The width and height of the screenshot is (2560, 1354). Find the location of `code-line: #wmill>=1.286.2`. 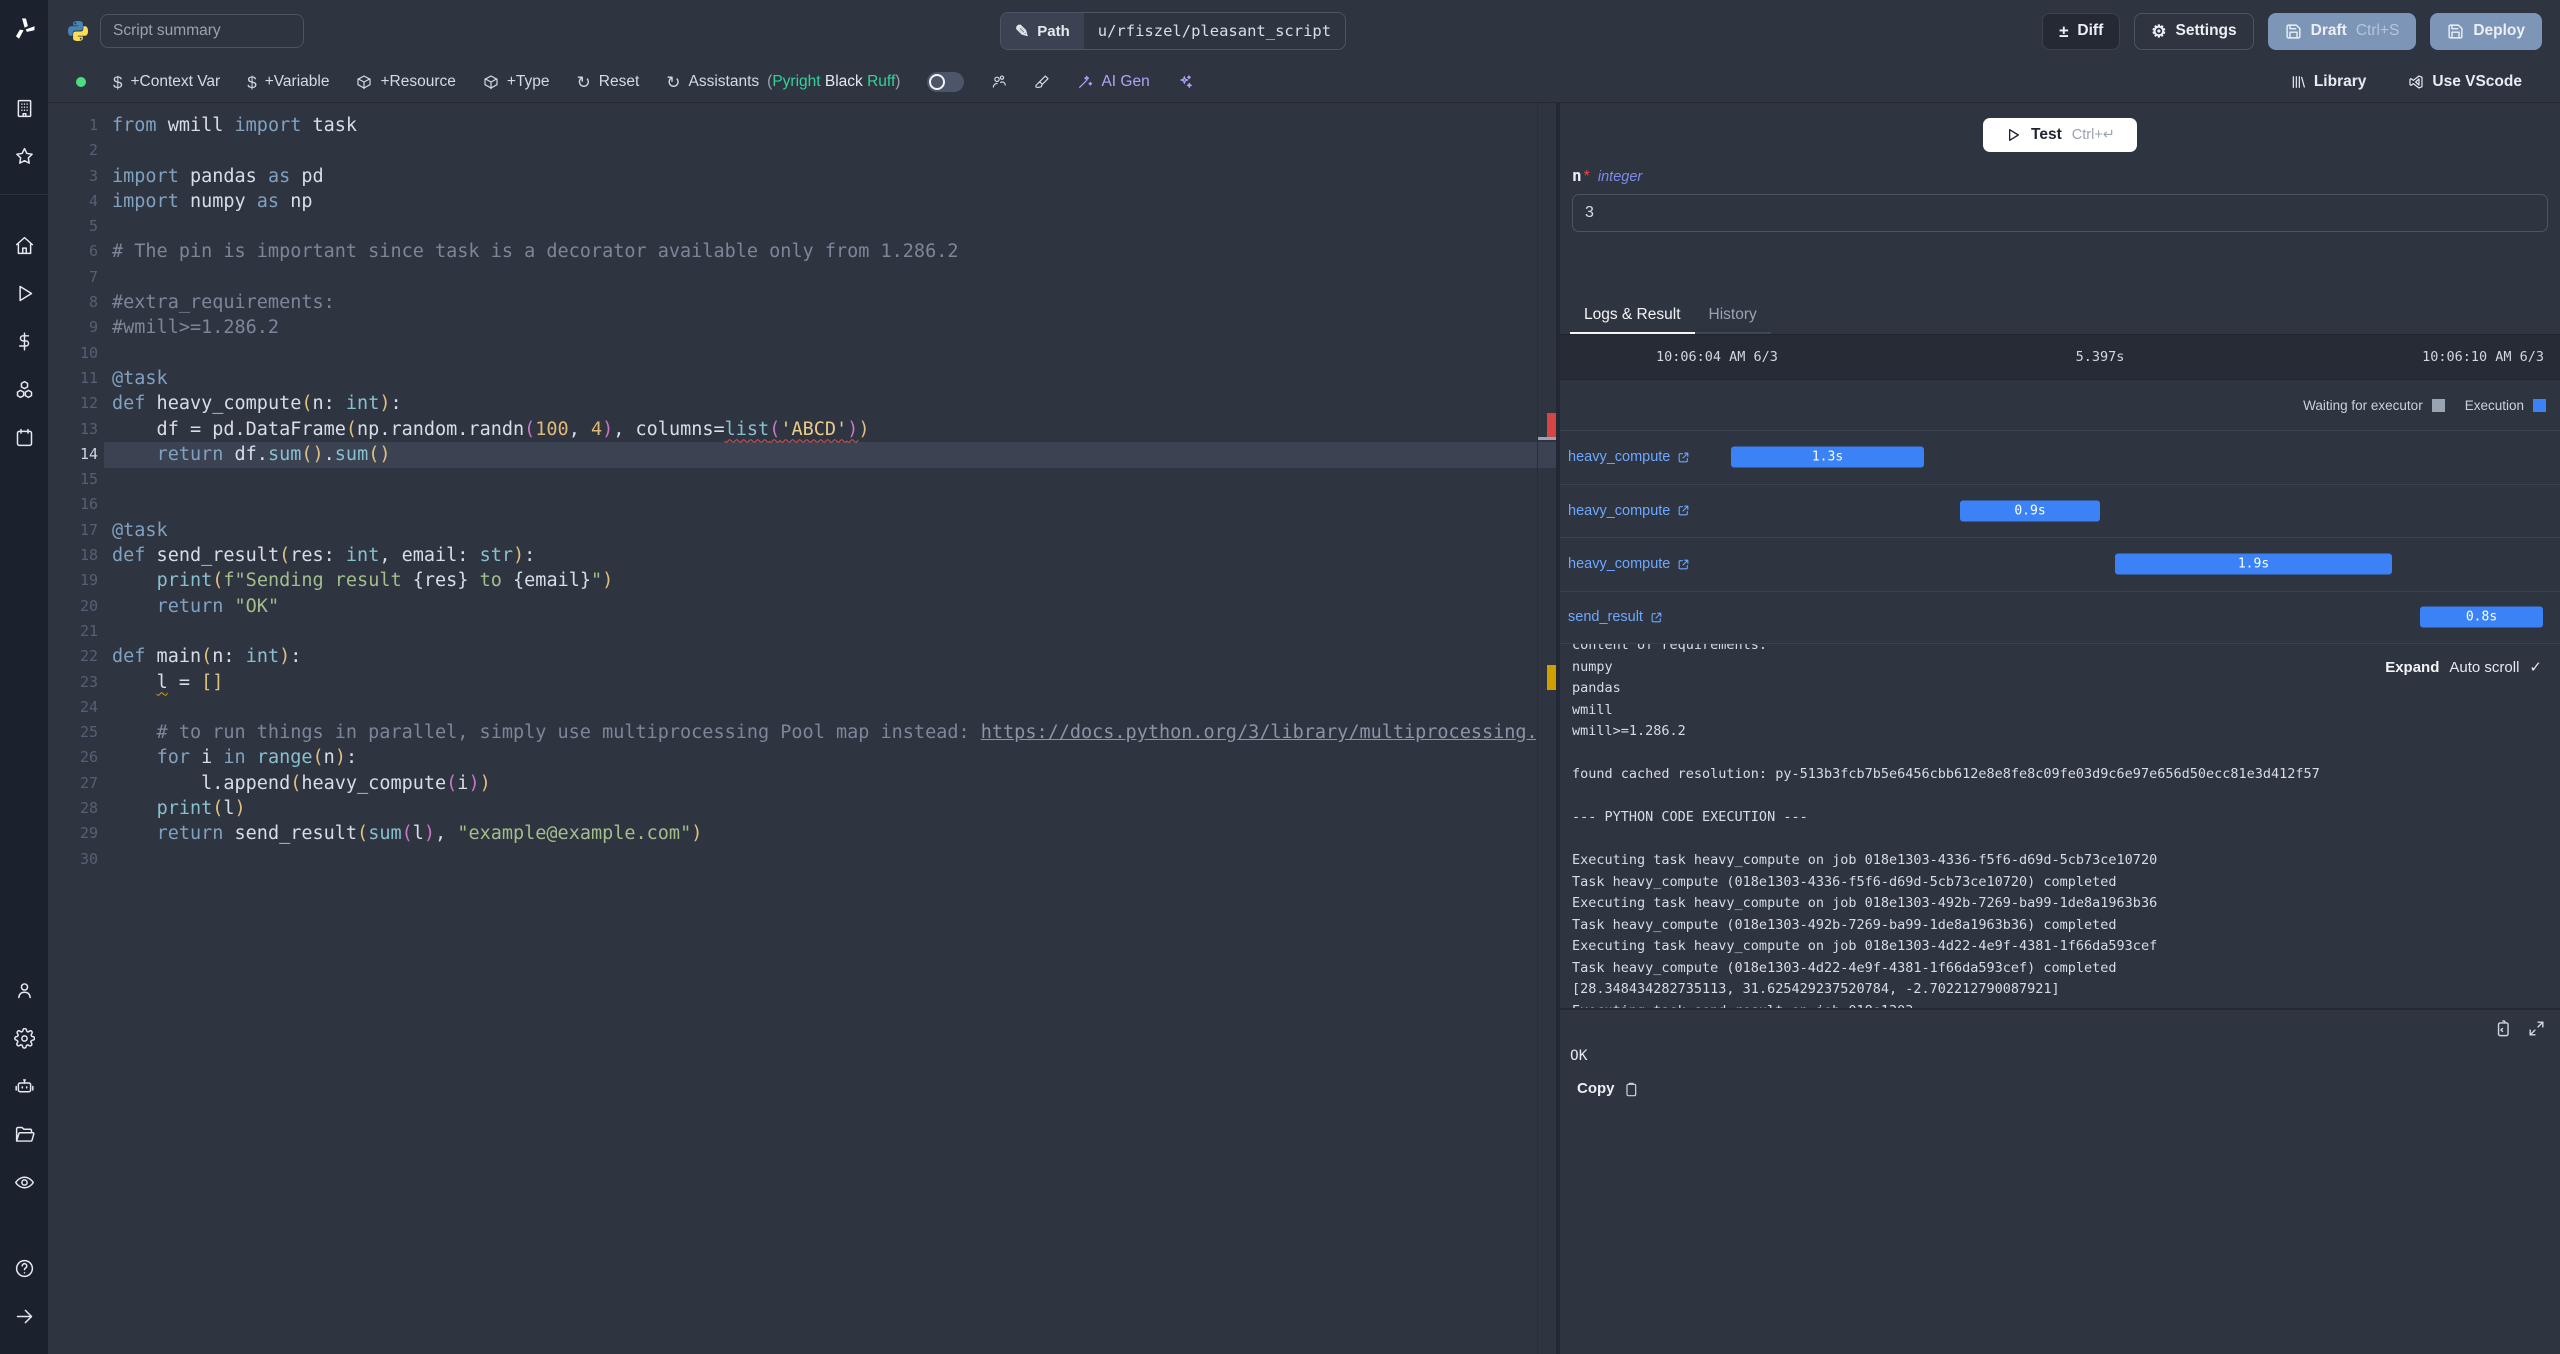

code-line: #wmill>=1.286.2 is located at coordinates (824, 327).